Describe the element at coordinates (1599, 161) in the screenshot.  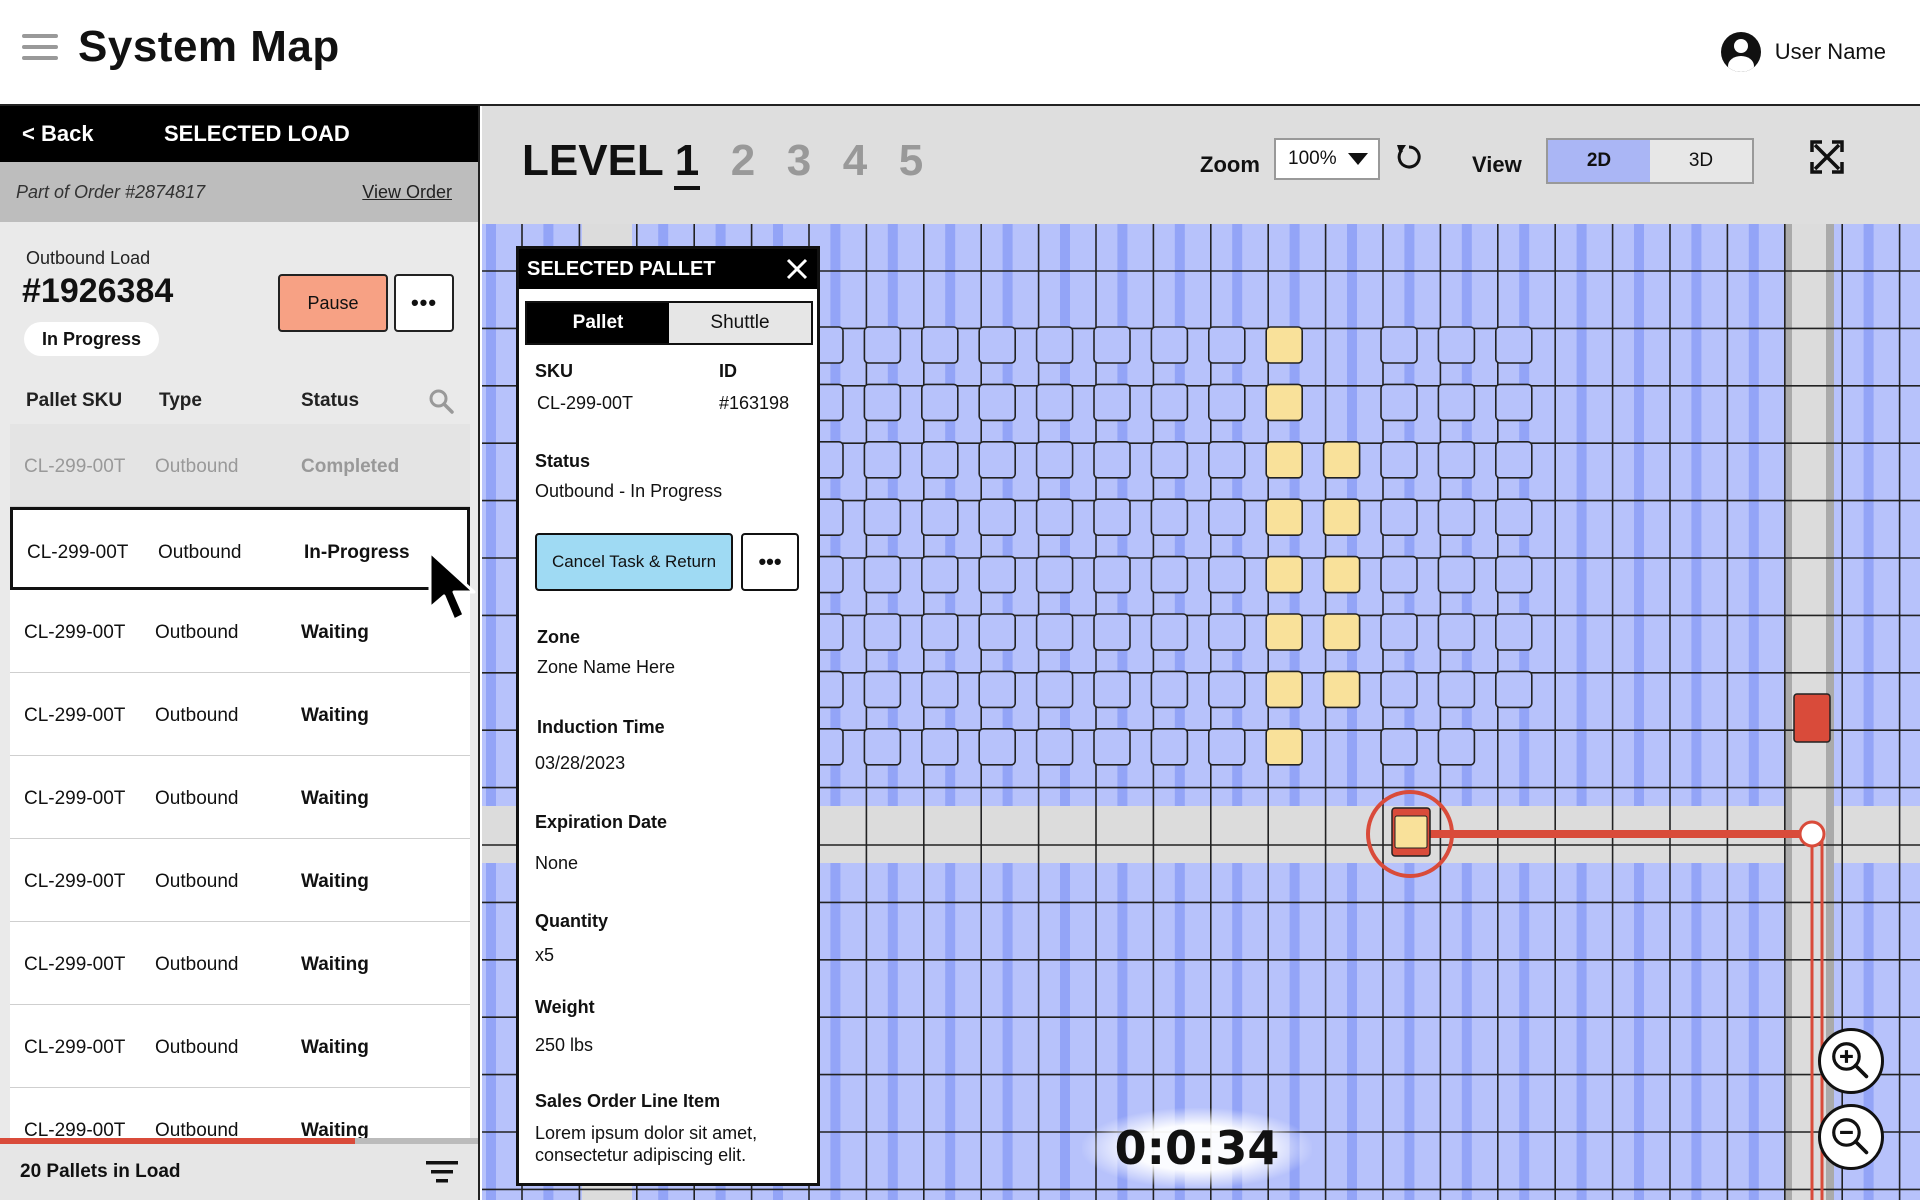
I see `view-2d-button: 2D` at that location.